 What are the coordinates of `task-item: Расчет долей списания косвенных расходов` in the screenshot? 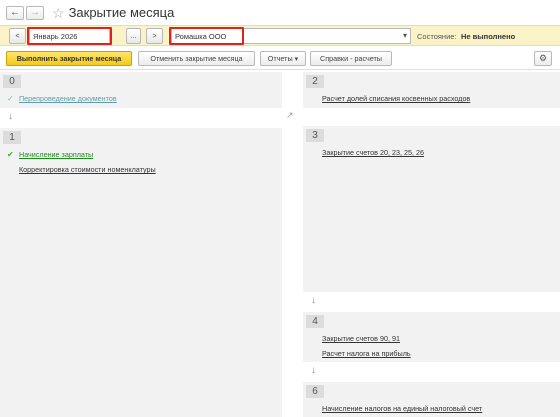 It's located at (390, 98).